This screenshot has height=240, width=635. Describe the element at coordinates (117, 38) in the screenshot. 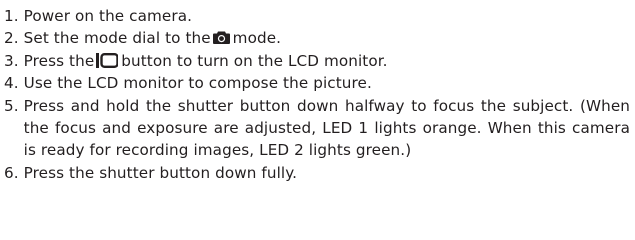

I see `step-text-before: Set the mode dial to the` at that location.